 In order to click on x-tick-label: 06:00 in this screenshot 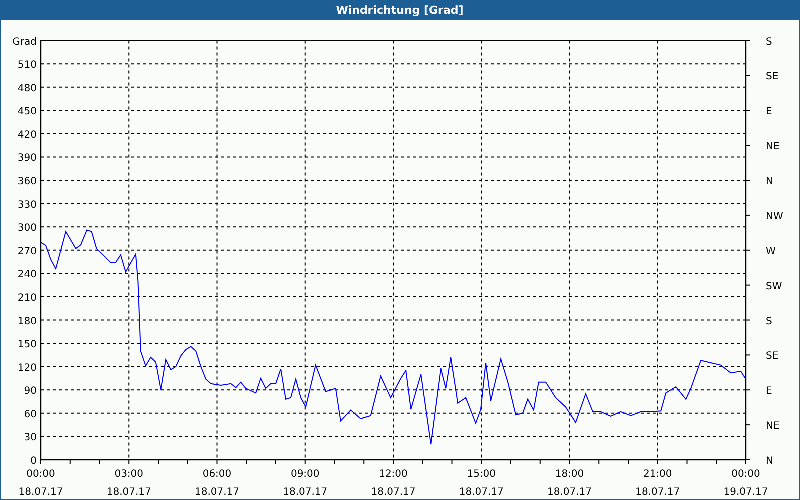, I will do `click(217, 474)`.